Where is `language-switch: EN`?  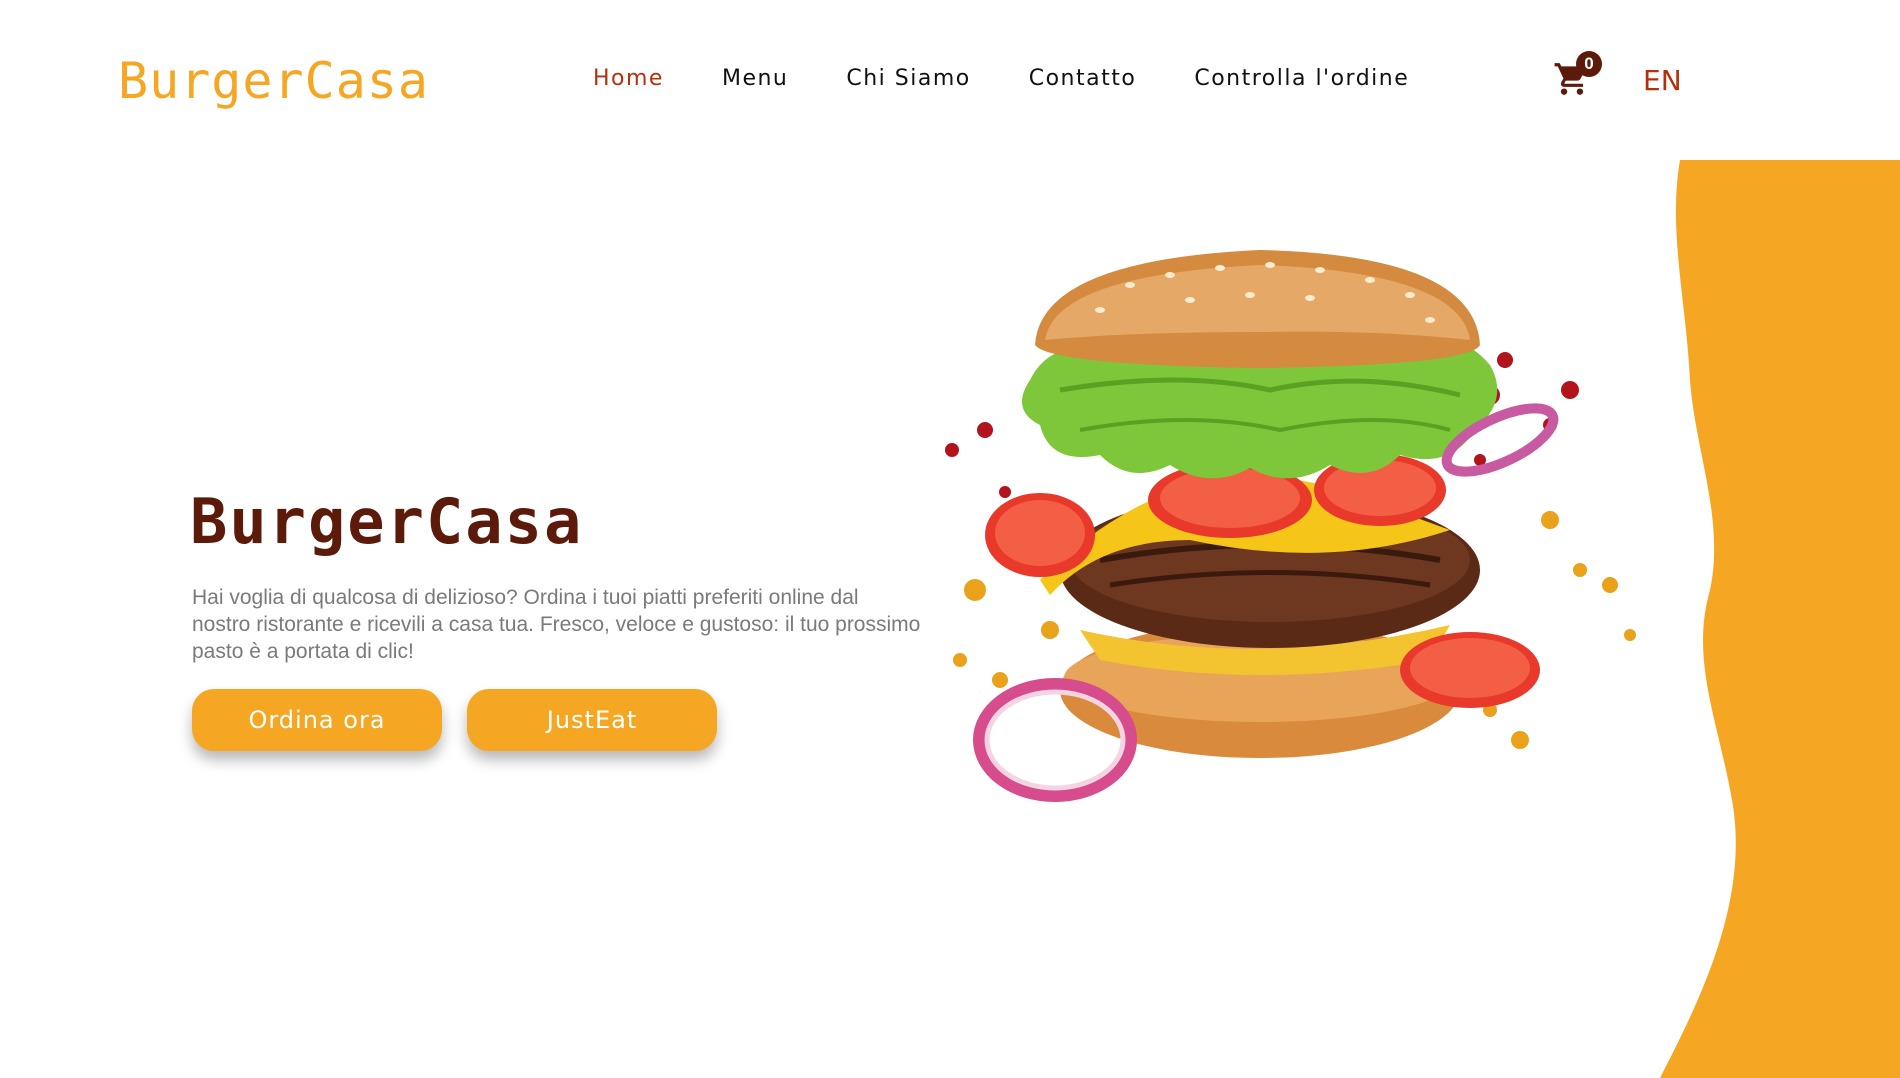 language-switch: EN is located at coordinates (1662, 80).